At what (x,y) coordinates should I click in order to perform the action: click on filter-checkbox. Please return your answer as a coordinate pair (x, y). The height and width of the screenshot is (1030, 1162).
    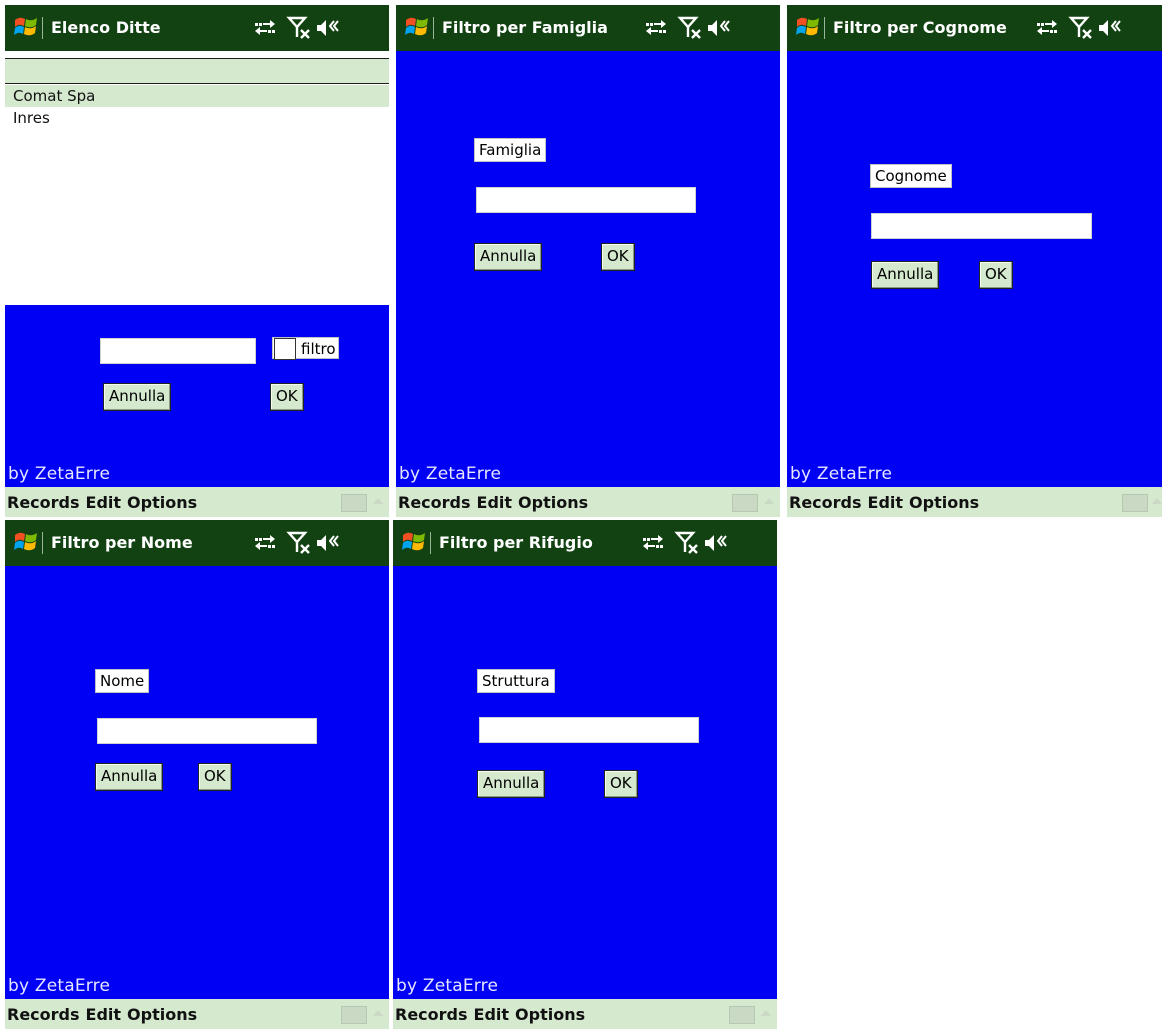
    Looking at the image, I should click on (285, 349).